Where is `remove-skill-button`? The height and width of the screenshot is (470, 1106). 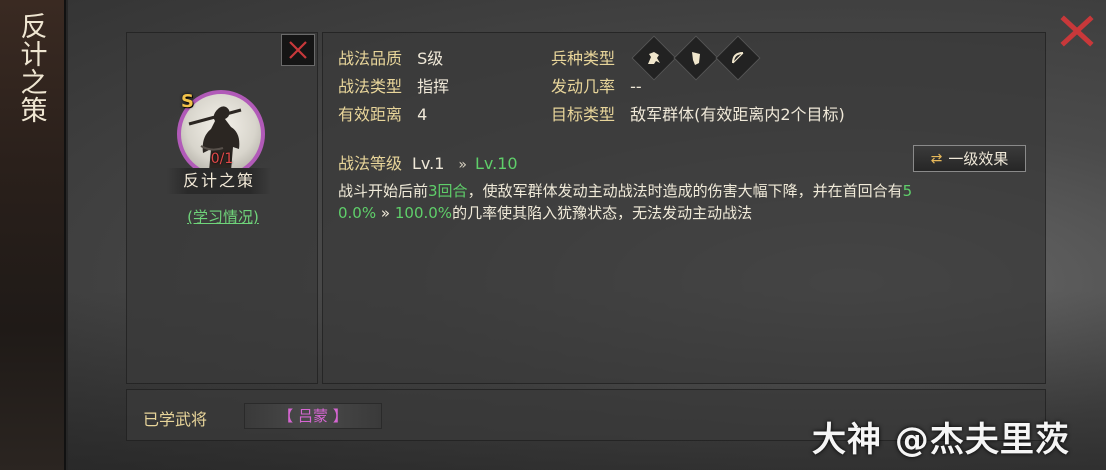
remove-skill-button is located at coordinates (298, 50).